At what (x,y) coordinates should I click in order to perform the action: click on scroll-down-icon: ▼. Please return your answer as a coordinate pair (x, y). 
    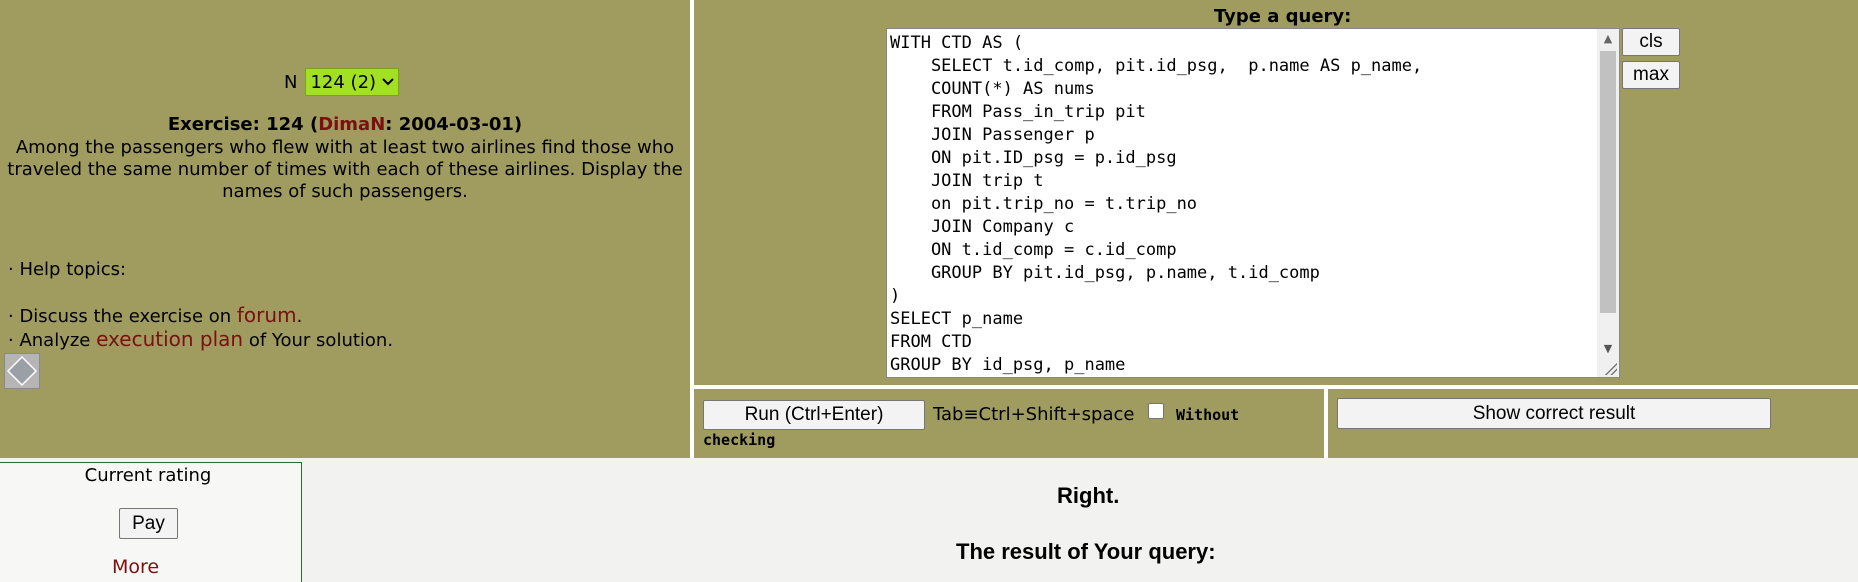
    Looking at the image, I should click on (1608, 349).